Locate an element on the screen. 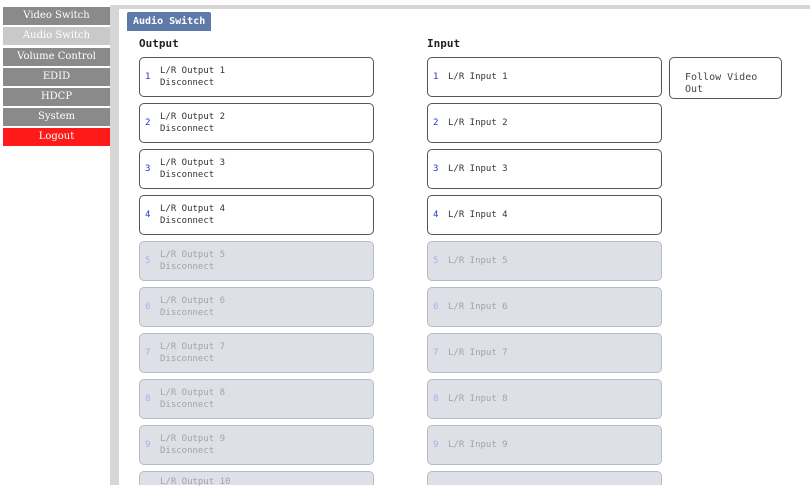 The width and height of the screenshot is (810, 489). input-number: 8 is located at coordinates (436, 399).